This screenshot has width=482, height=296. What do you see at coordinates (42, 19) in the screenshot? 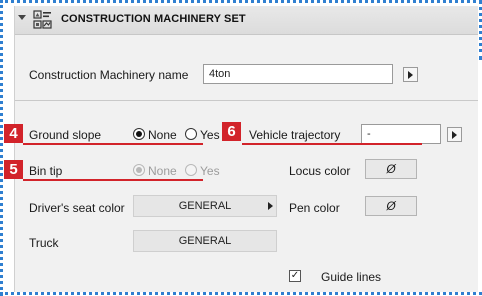
I see `machinery-set-icon` at bounding box center [42, 19].